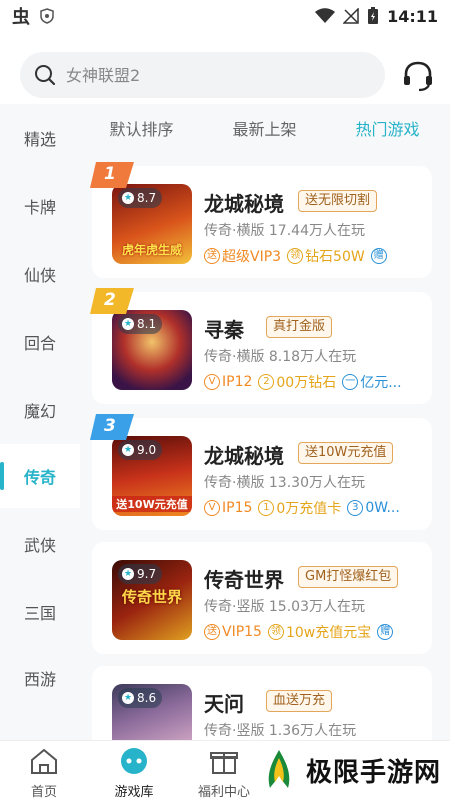 The height and width of the screenshot is (800, 450). What do you see at coordinates (348, 577) in the screenshot?
I see `game-tag: GM打怪爆红包` at bounding box center [348, 577].